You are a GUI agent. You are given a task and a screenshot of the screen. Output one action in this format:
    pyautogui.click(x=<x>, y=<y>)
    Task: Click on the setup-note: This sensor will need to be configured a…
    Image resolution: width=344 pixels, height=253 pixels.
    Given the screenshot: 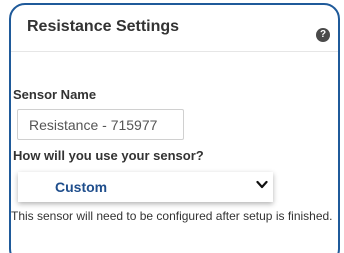 What is the action you would take?
    pyautogui.click(x=172, y=216)
    